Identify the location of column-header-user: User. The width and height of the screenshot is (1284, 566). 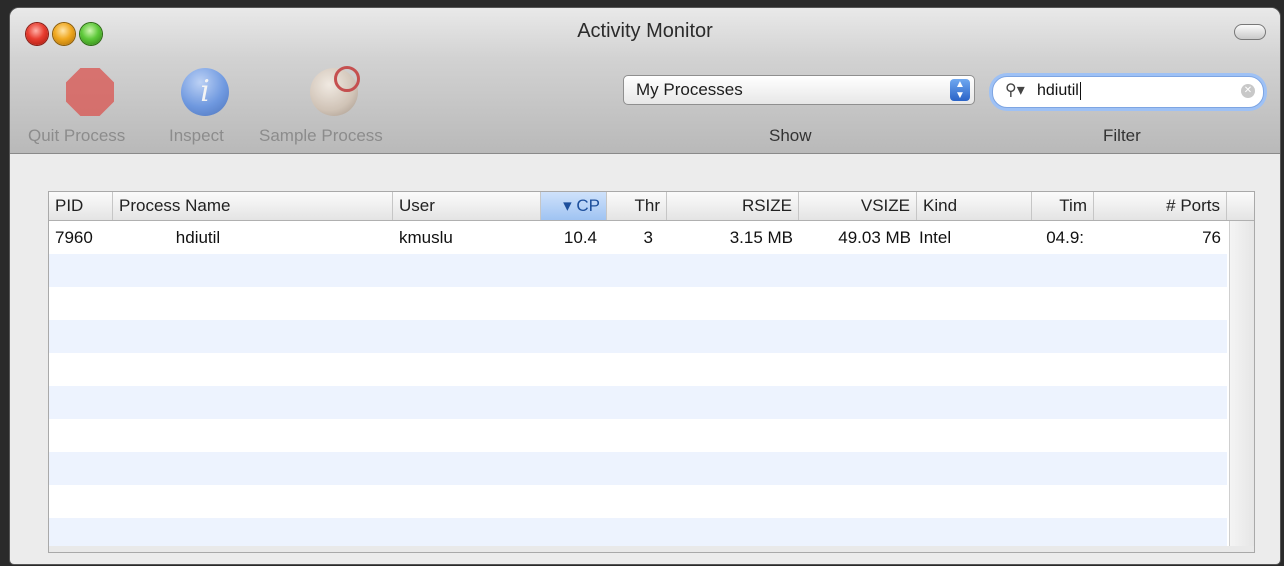
(467, 206).